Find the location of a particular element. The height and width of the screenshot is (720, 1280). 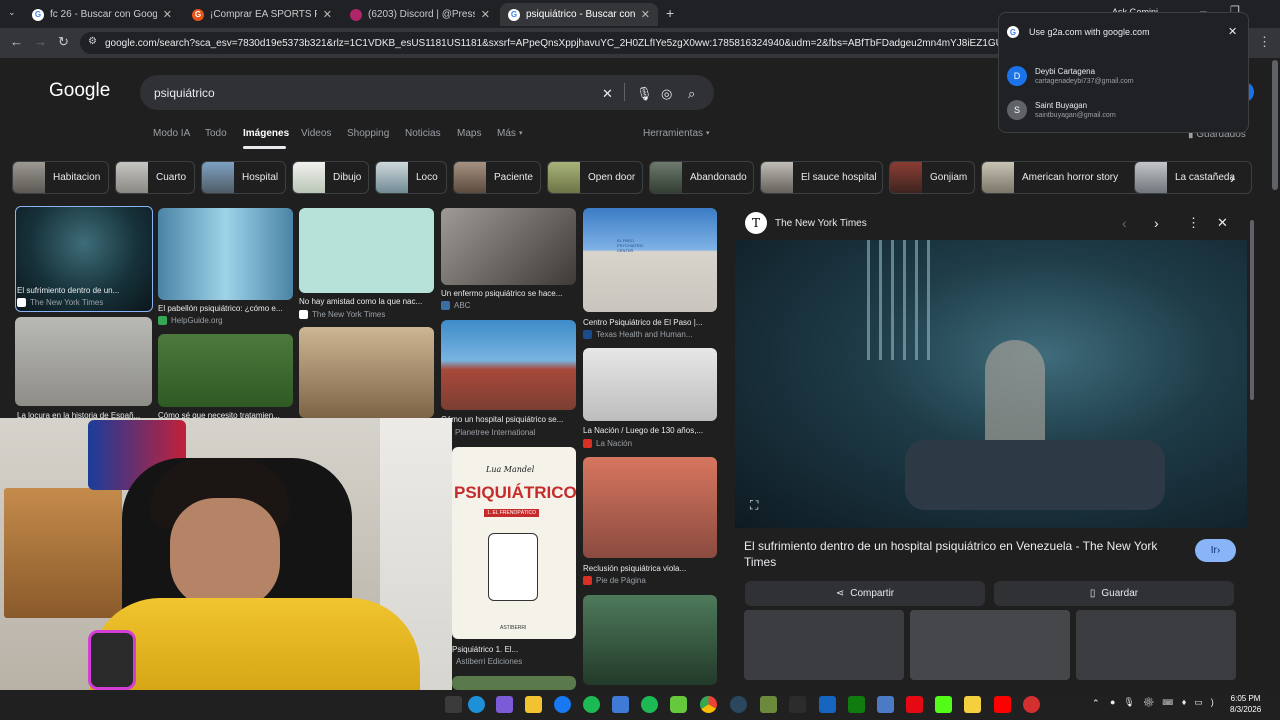

browser-tab-psiquiatrico: G psiquiátrico - Buscar con Goog ✕ is located at coordinates (579, 14).